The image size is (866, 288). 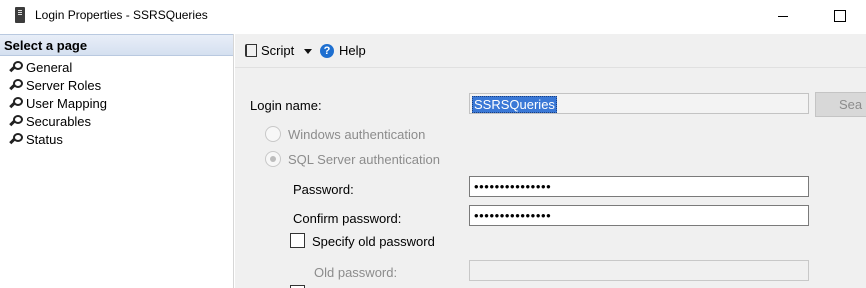 I want to click on password-input: •••••••••••••••, so click(x=639, y=186).